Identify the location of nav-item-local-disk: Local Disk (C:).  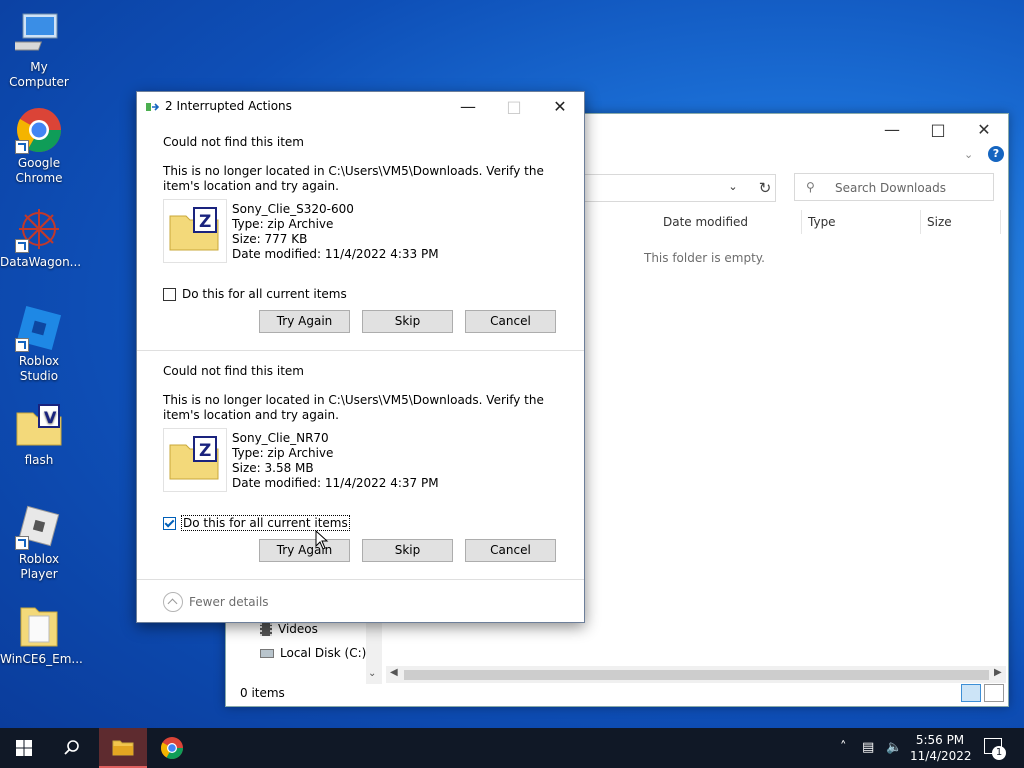
(313, 653).